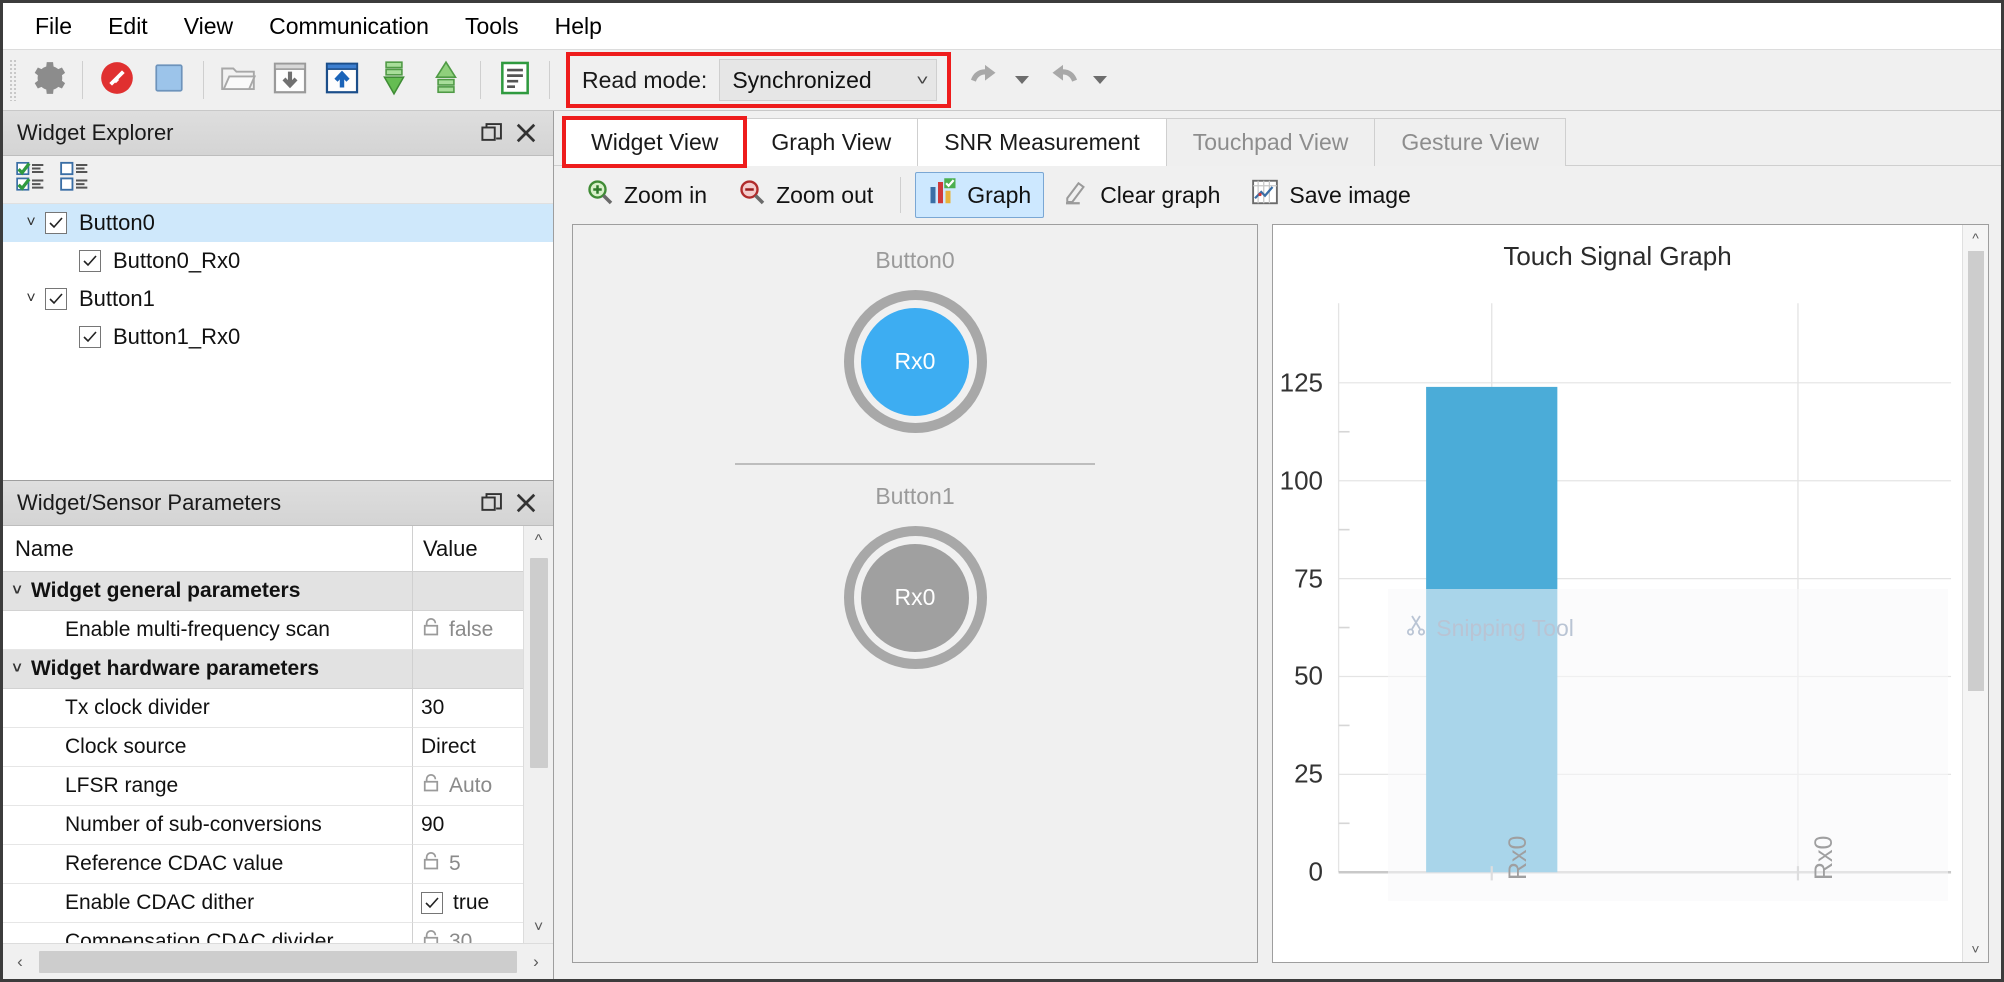  I want to click on tab-label: SNR Measurement, so click(1042, 142).